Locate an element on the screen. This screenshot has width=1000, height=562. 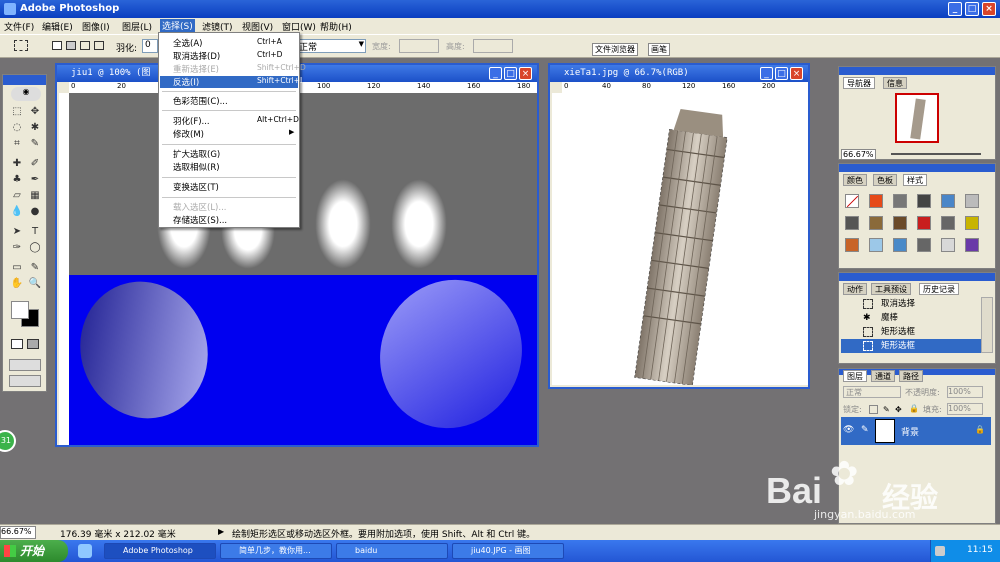
clone-stamp-icon: ♣ is located at coordinates (17, 180).